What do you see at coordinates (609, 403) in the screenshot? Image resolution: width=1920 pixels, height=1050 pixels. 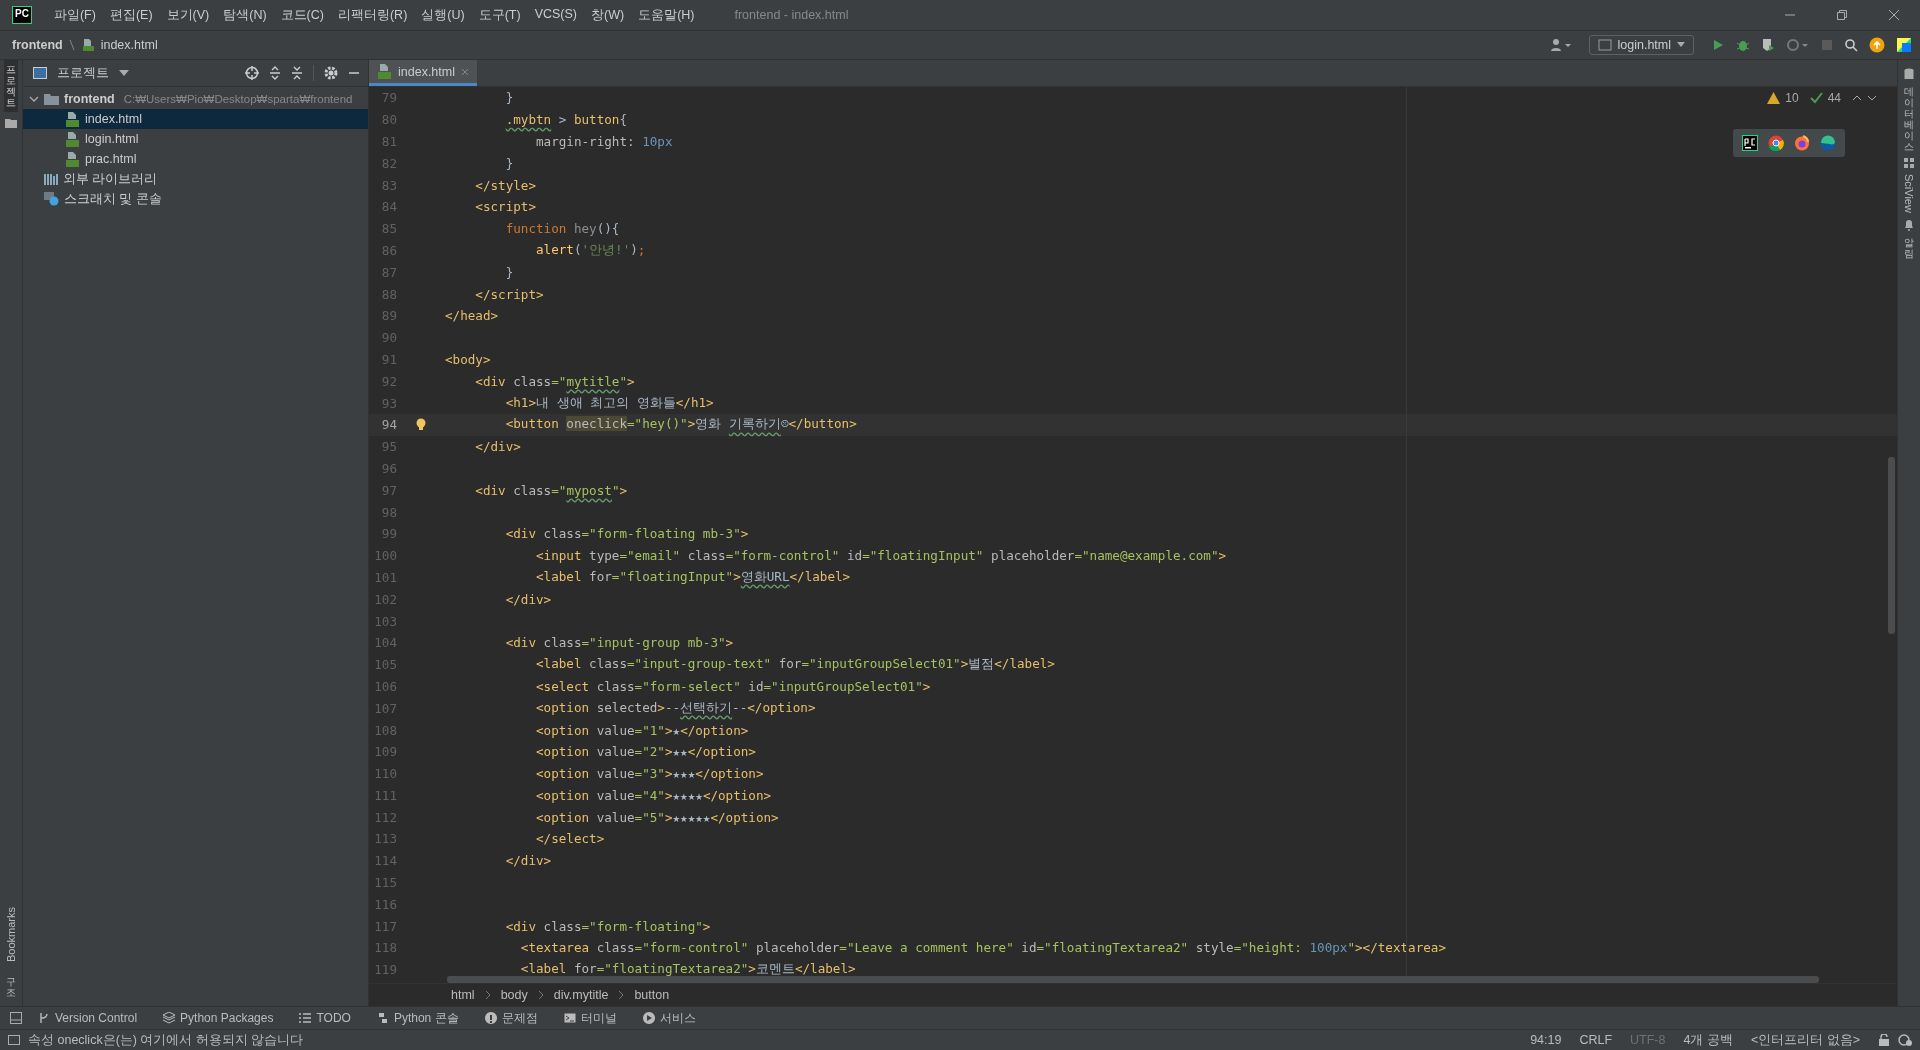 I see `code-line: <h1>내 생애 최고의 영화들</h1>` at bounding box center [609, 403].